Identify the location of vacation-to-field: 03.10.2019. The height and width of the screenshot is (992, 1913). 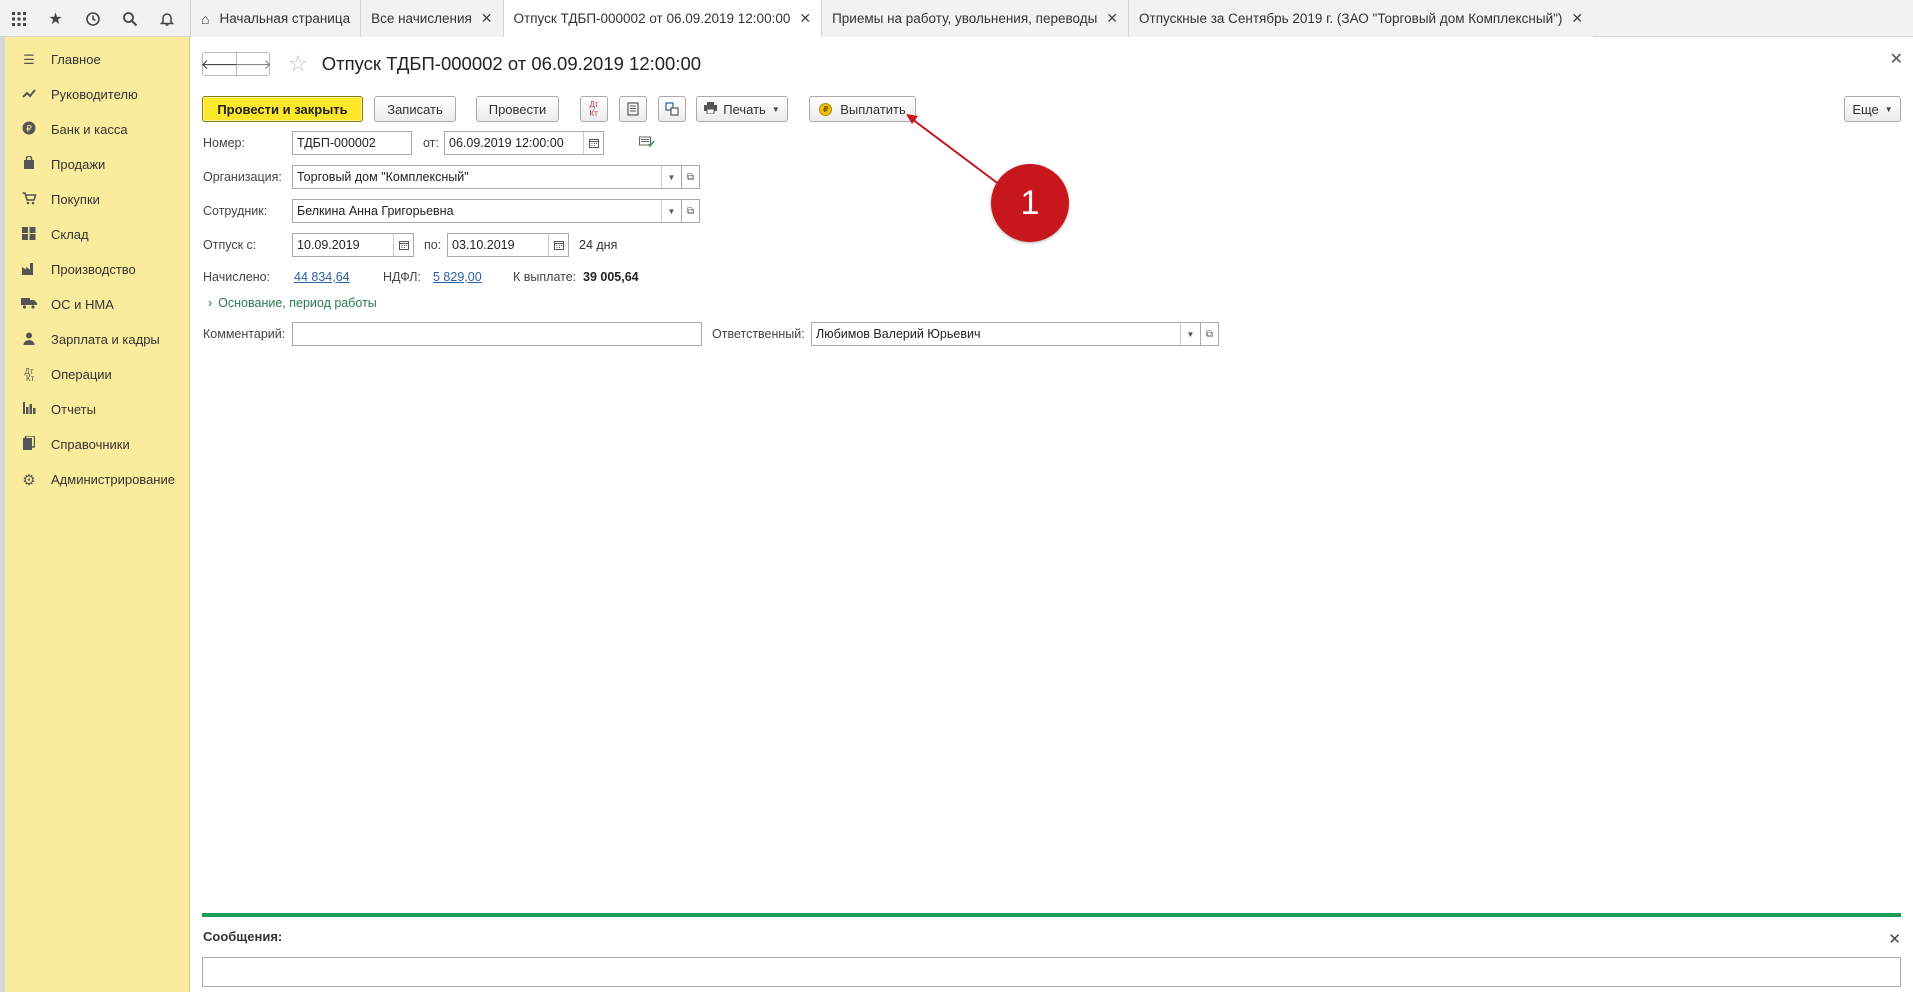
(508, 245).